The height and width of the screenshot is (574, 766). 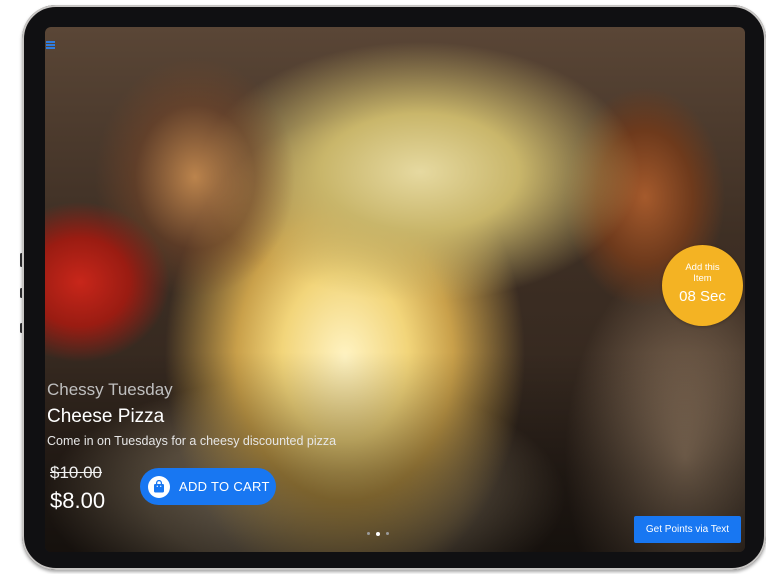 I want to click on promo-subtitle: Chessy Tuesday, so click(x=110, y=389).